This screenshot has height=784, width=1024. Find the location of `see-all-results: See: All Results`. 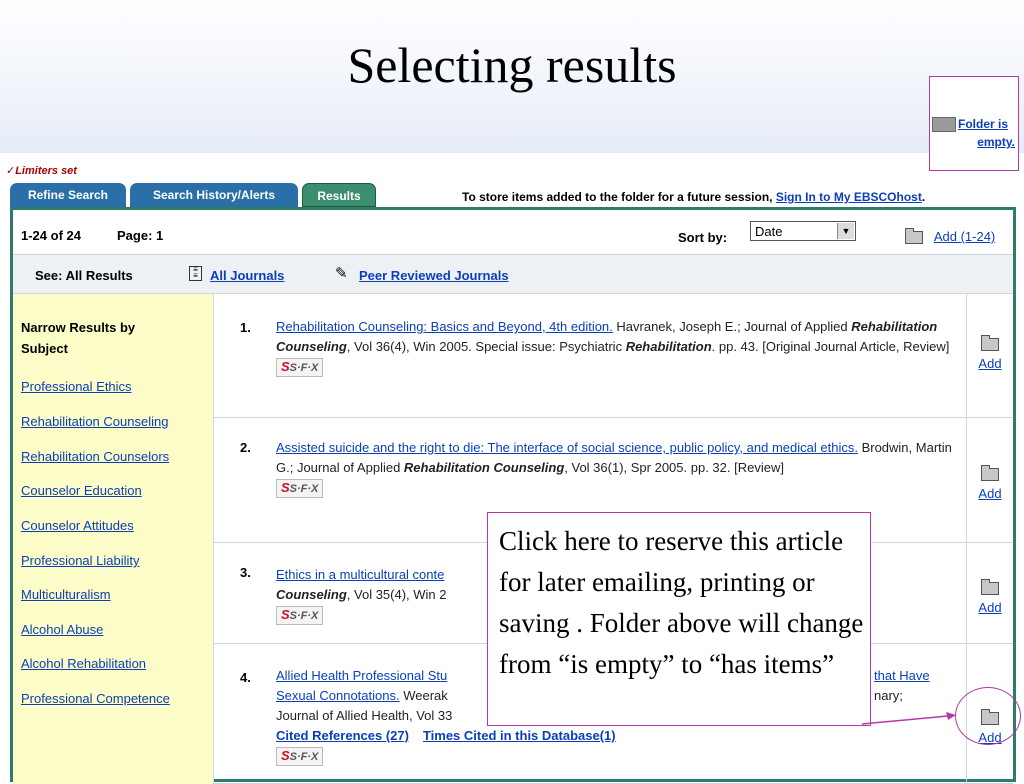

see-all-results: See: All Results is located at coordinates (84, 275).